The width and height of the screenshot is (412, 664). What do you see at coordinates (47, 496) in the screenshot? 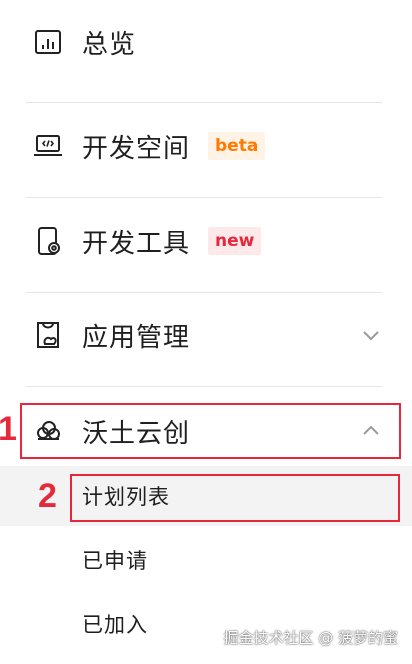
I see `annotation-marker-2: 2` at bounding box center [47, 496].